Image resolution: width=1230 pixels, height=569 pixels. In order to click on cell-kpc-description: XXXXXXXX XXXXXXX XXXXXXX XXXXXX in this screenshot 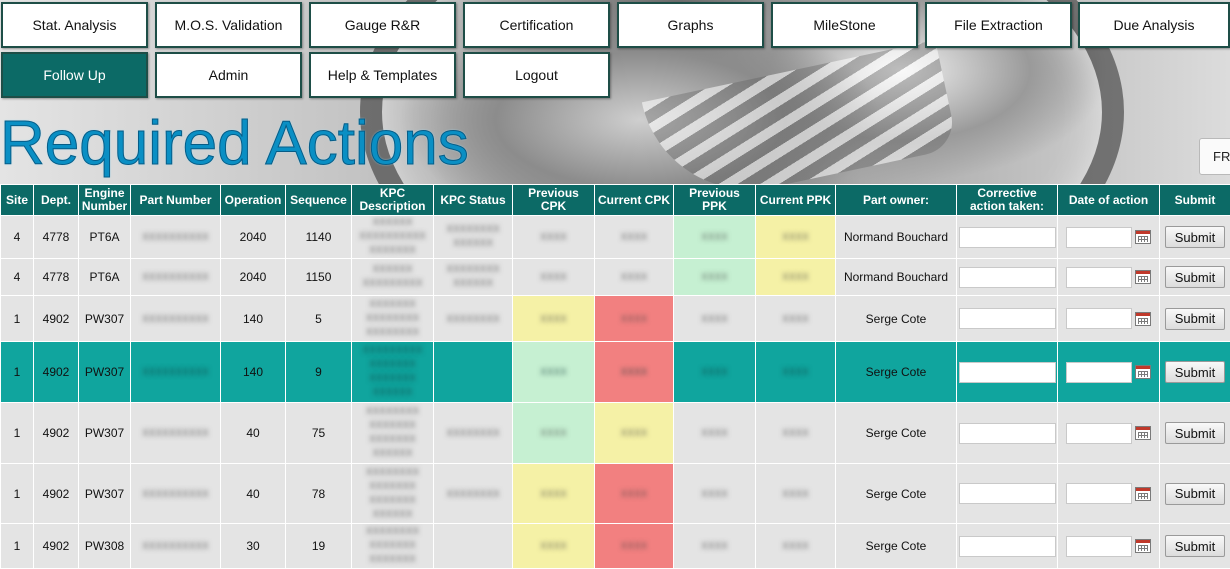, I will do `click(393, 433)`.